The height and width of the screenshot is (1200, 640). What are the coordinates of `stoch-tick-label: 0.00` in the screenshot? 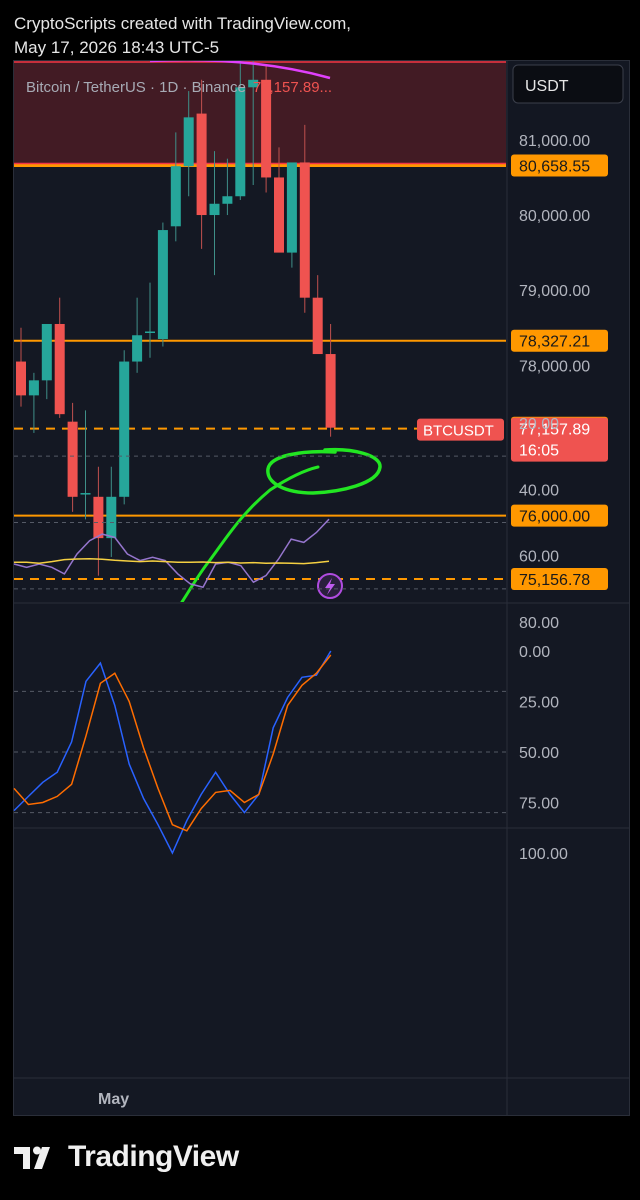 It's located at (534, 652).